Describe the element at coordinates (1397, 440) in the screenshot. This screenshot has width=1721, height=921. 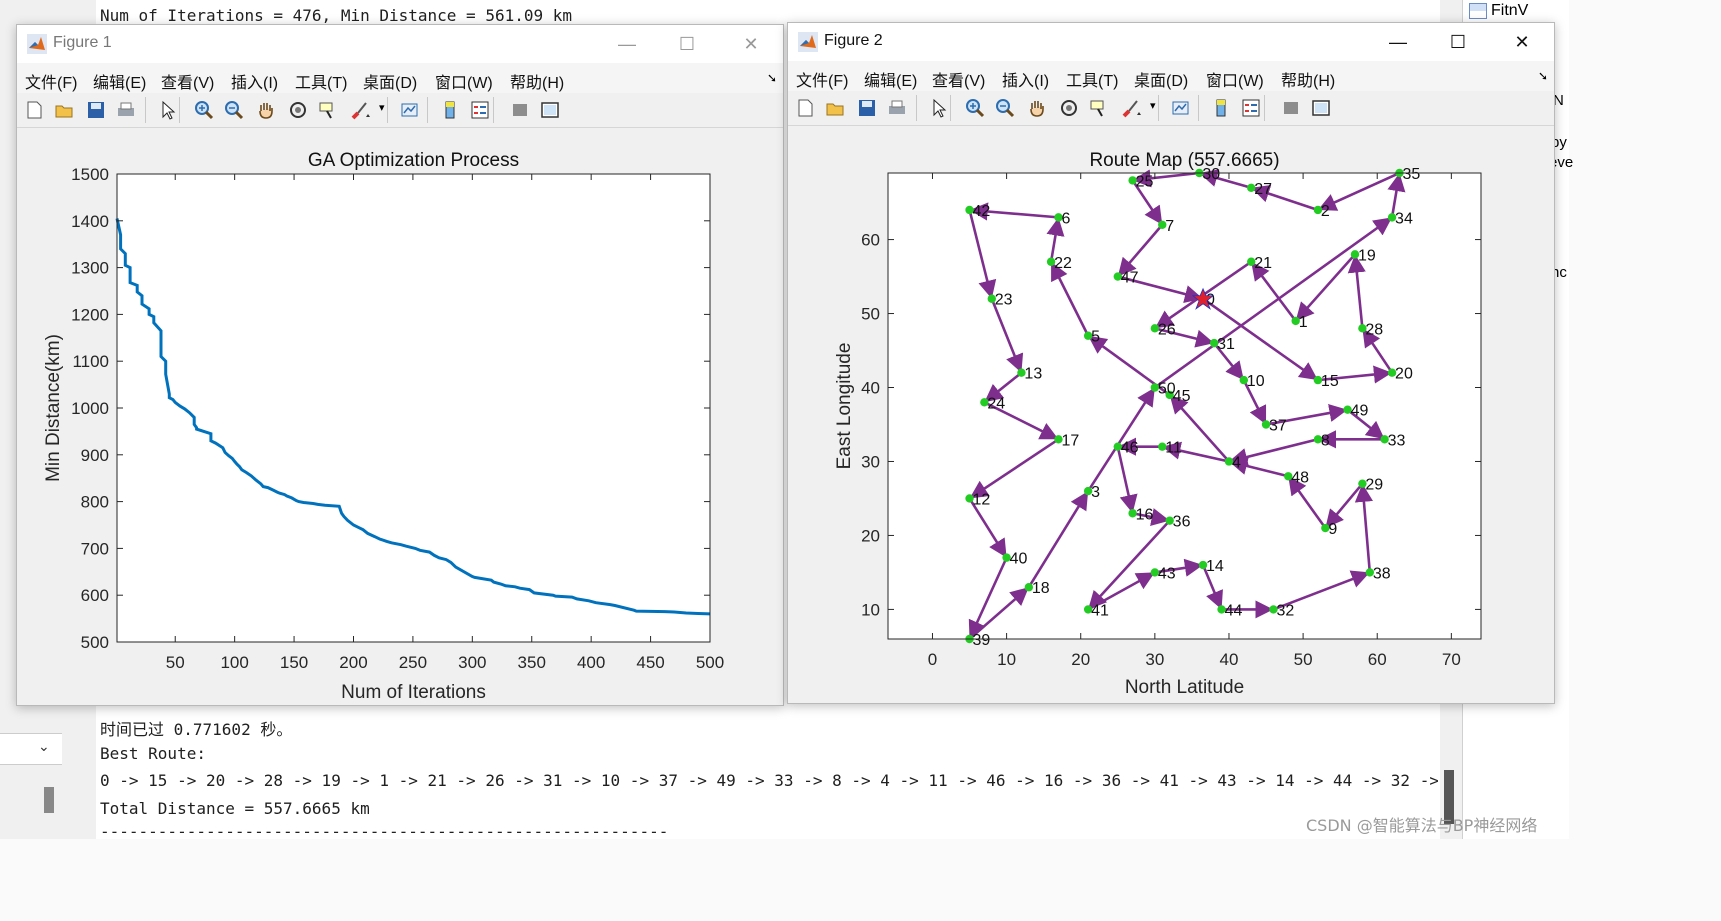
I see `city-label: 33` at that location.